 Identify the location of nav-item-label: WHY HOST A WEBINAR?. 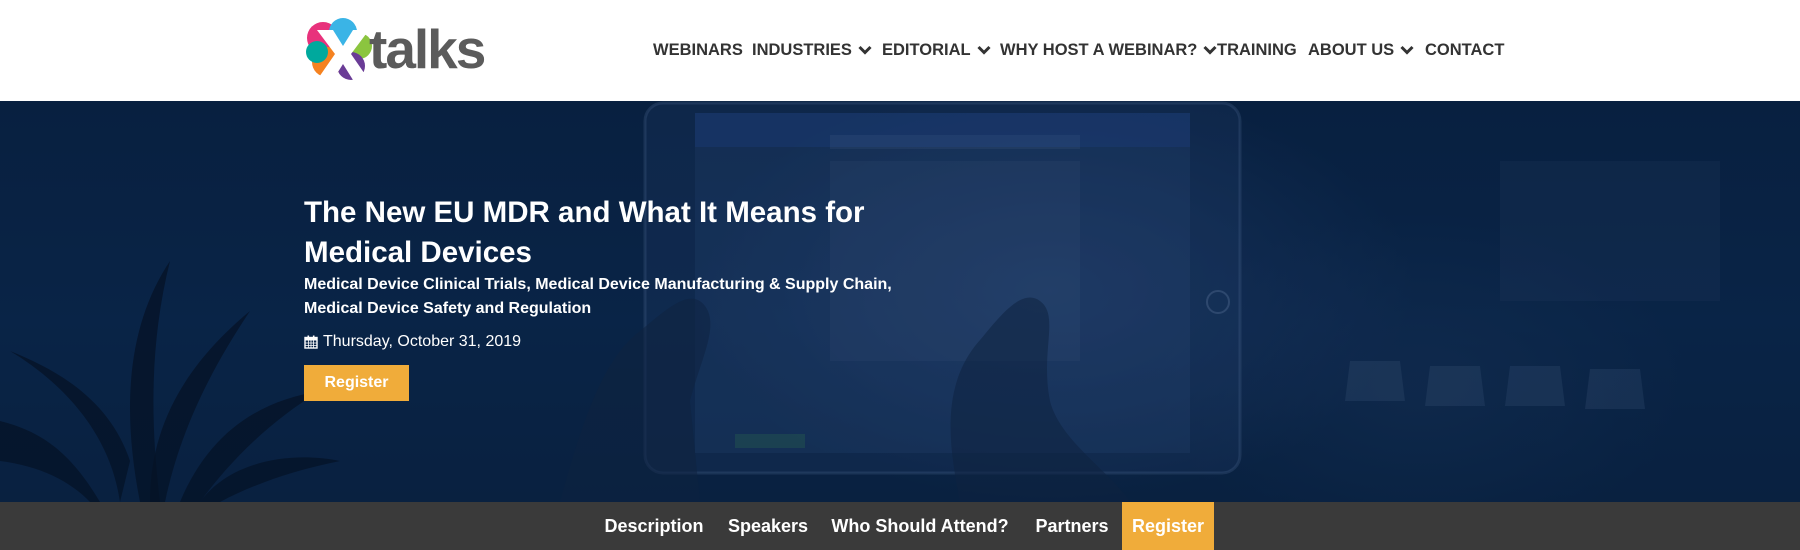
(1099, 49).